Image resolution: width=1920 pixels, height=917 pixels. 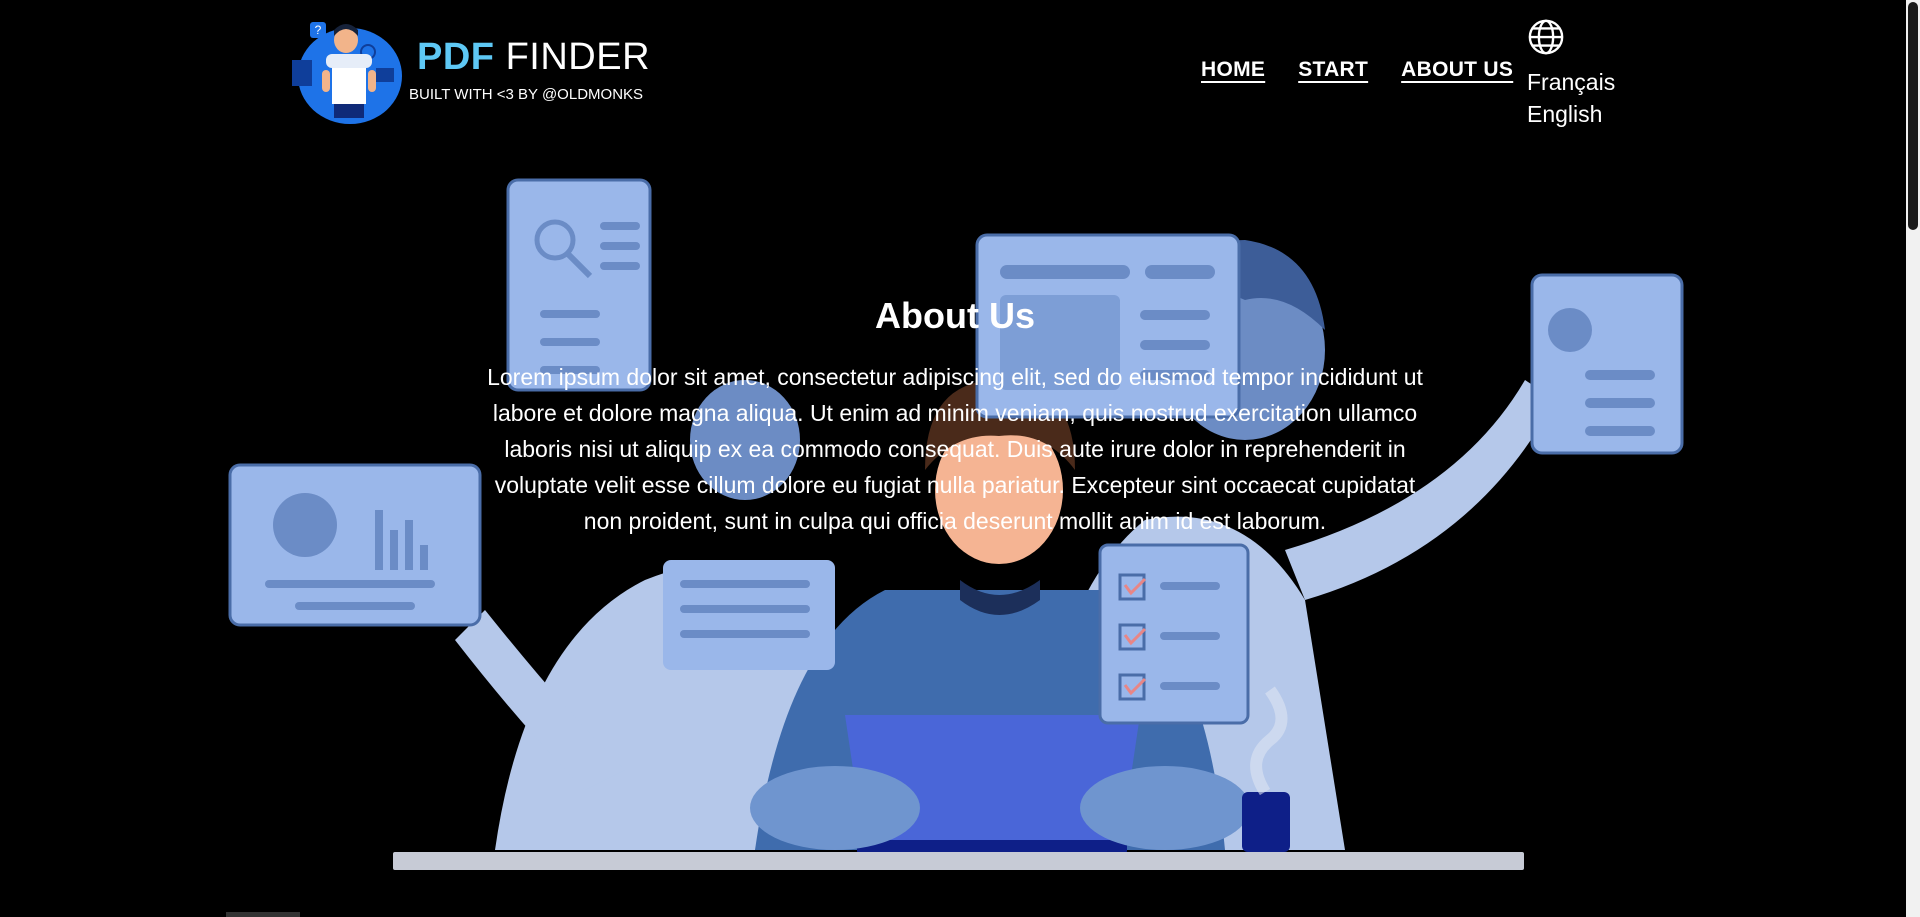 What do you see at coordinates (578, 57) in the screenshot?
I see `brand-name-secondary: FINDER` at bounding box center [578, 57].